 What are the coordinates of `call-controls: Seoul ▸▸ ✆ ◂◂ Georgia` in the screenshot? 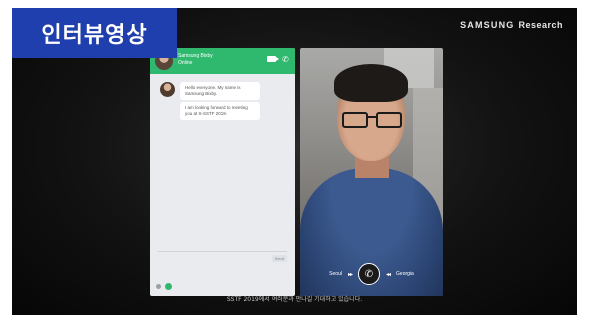 It's located at (371, 274).